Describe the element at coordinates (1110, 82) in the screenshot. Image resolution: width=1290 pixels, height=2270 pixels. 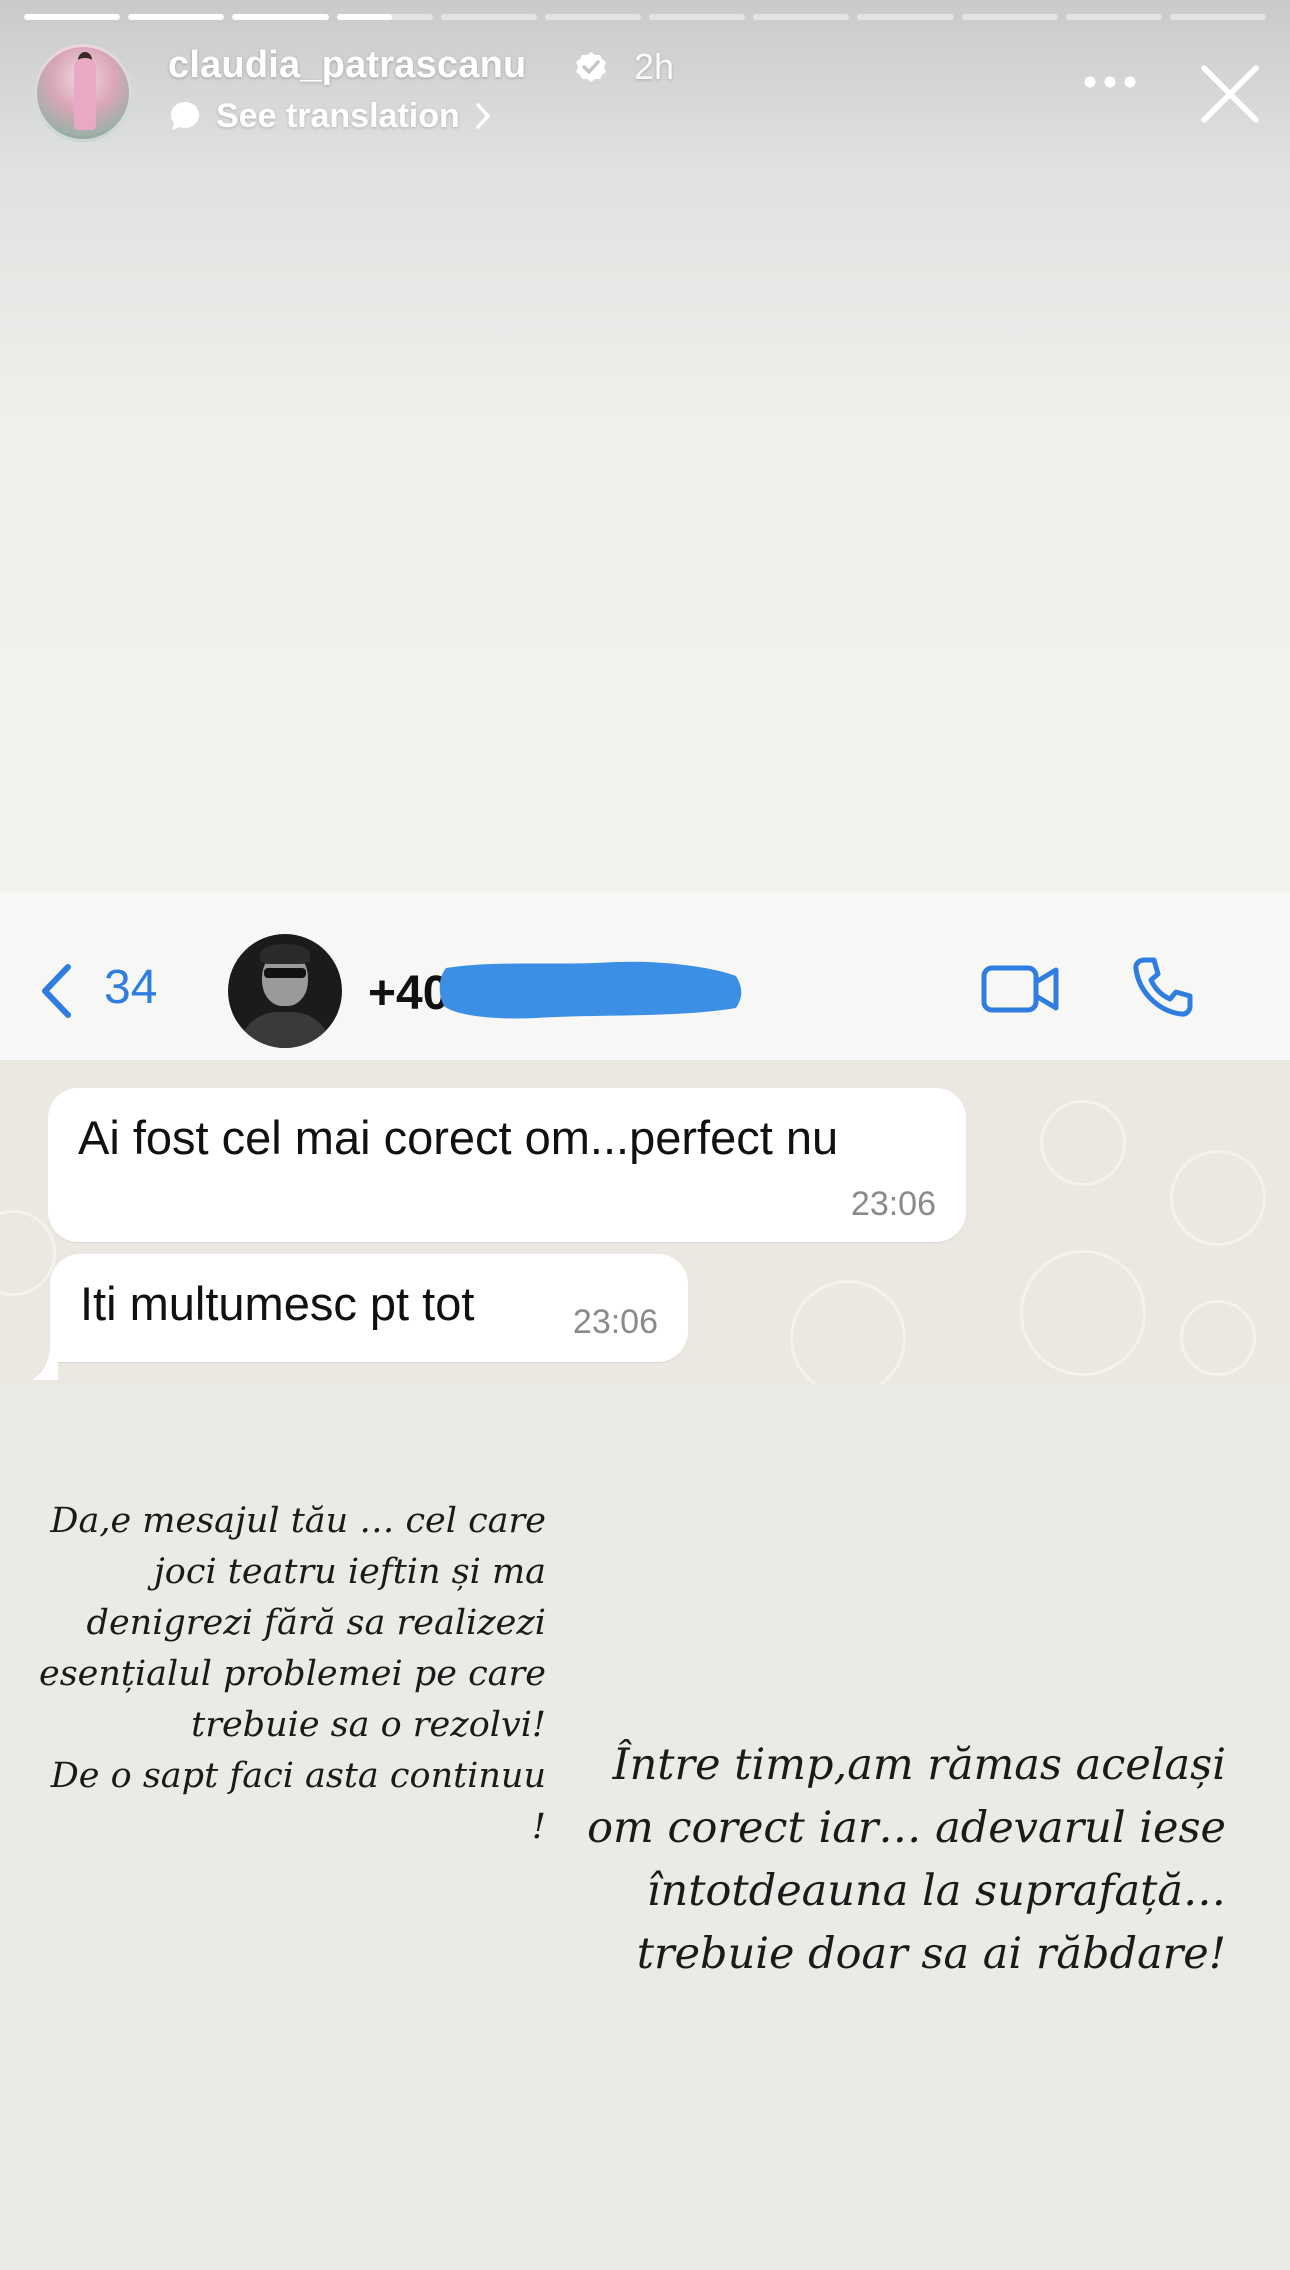
I see `more-options-icon` at that location.